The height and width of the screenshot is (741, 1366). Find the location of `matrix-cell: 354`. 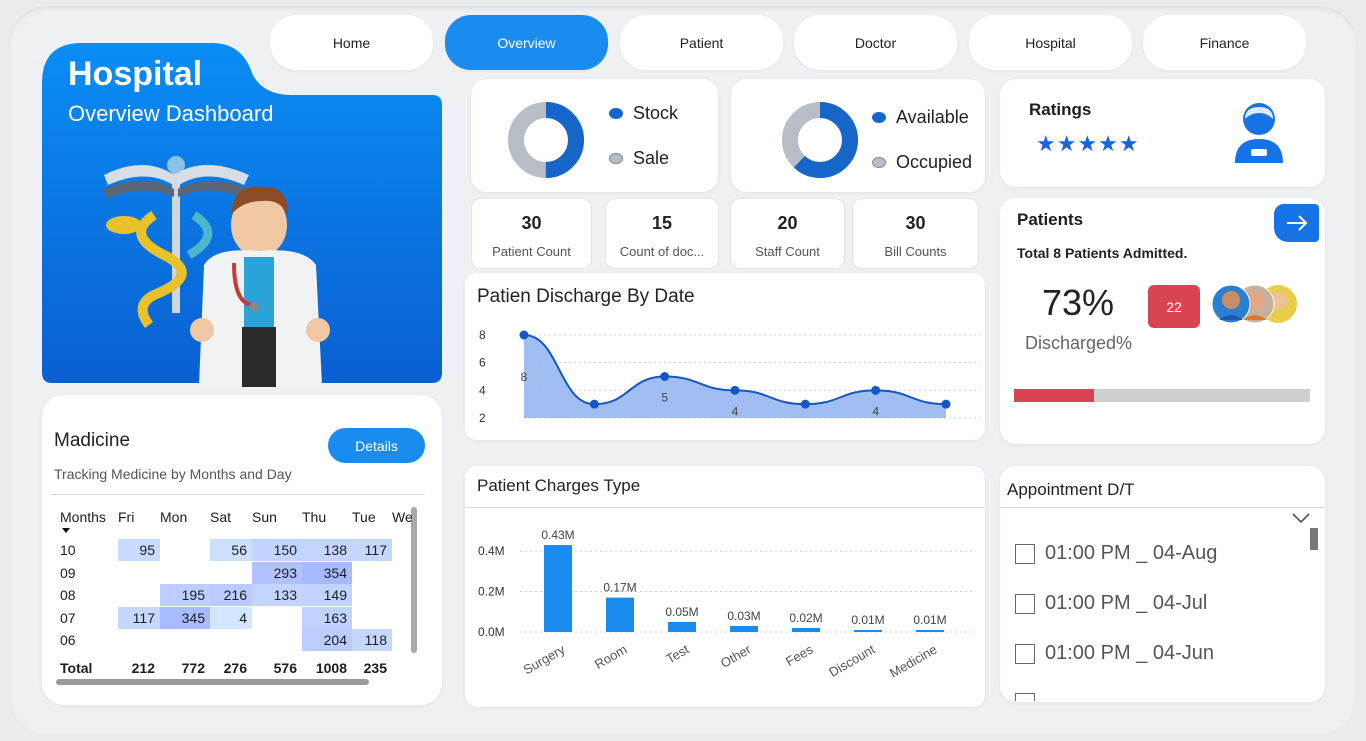

matrix-cell: 354 is located at coordinates (327, 572).